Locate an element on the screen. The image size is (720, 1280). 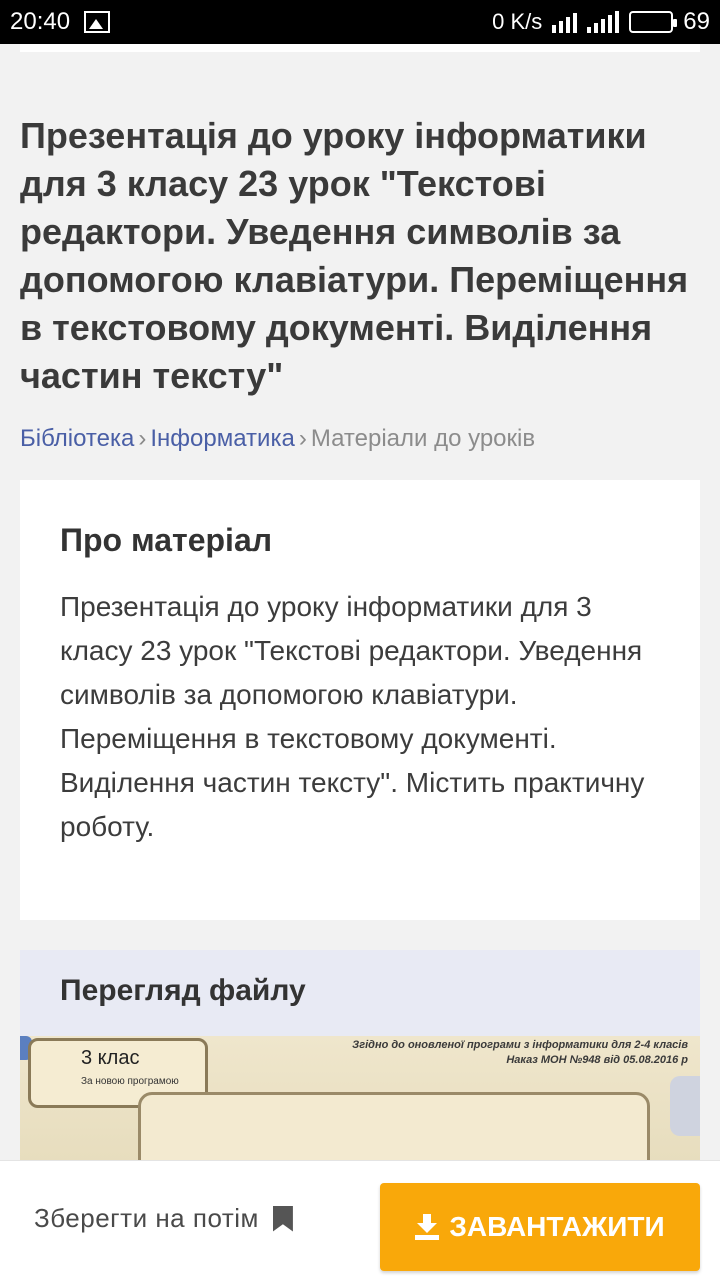
file-preview-heading: Перегляд файлу is located at coordinates (183, 990).